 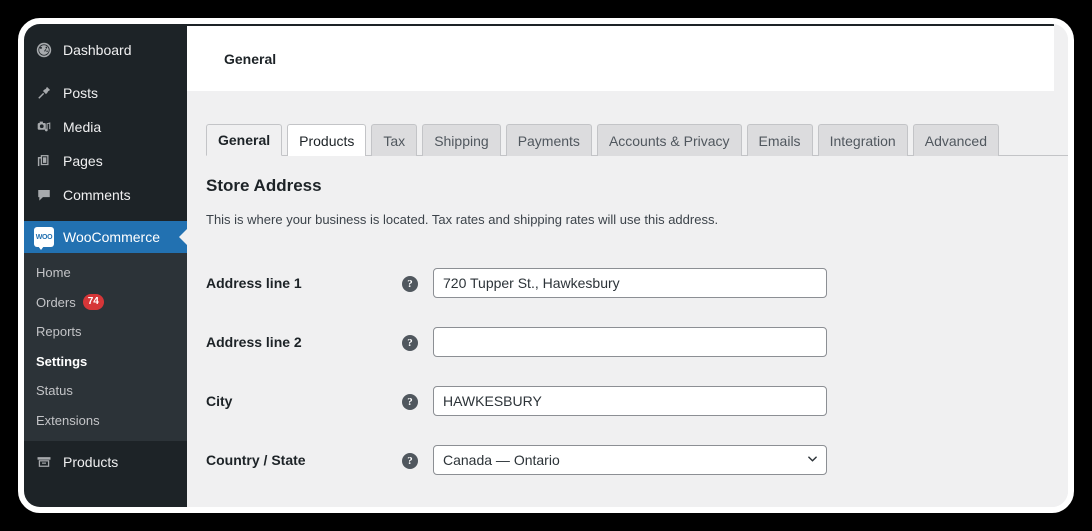 I want to click on tab-advanced: Advanced, so click(x=956, y=140).